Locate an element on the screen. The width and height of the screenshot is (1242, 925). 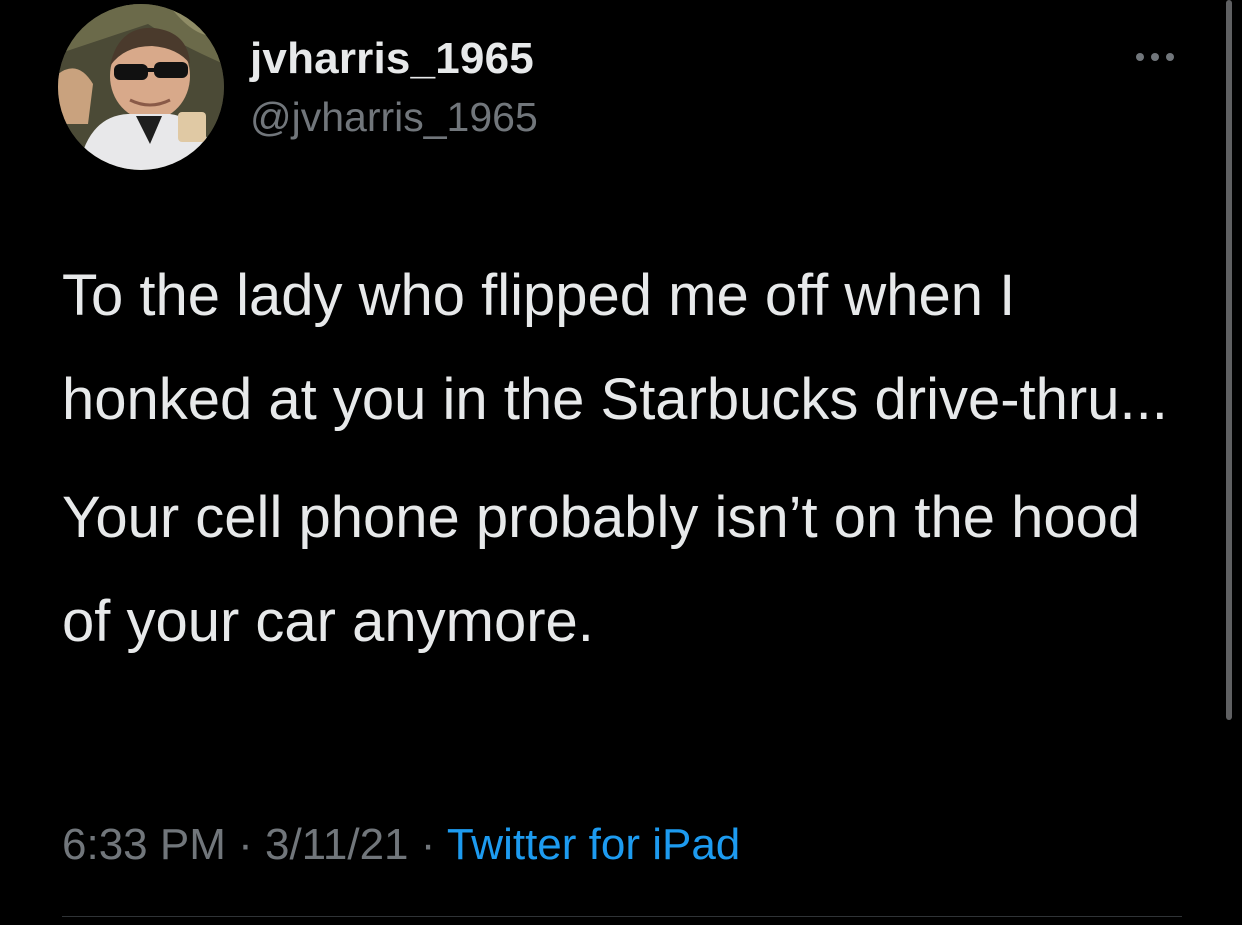
divider is located at coordinates (622, 916).